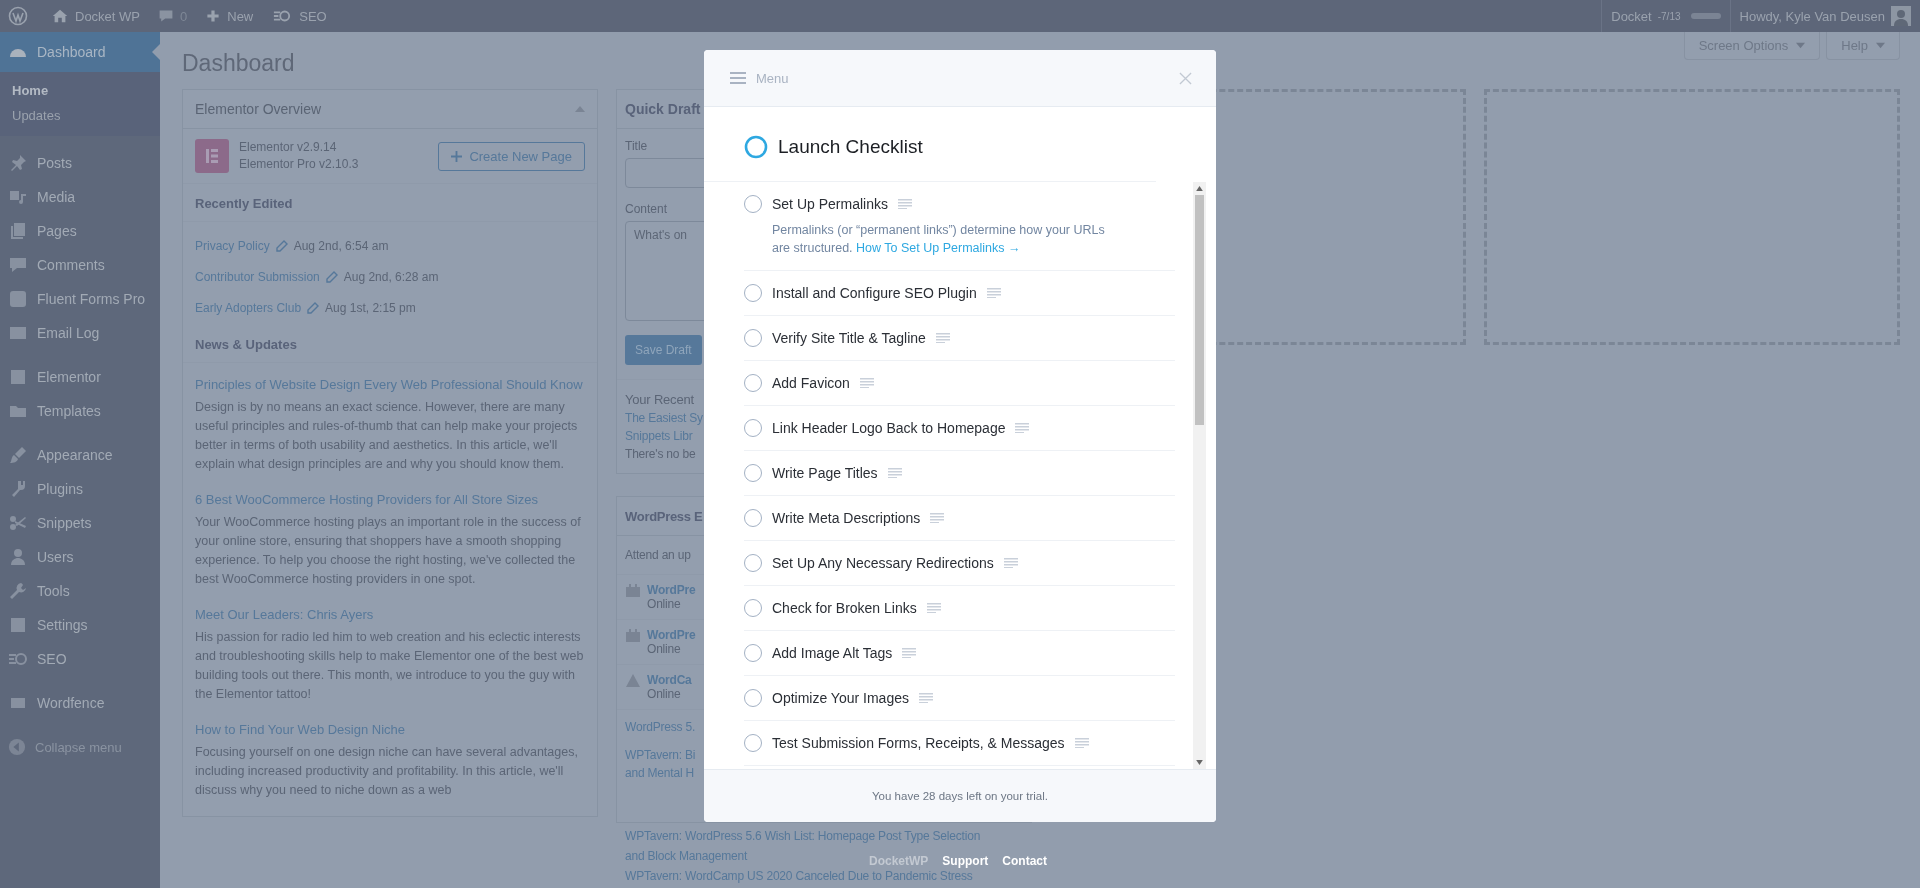 The image size is (1920, 888). I want to click on submenu-item: Home, so click(80, 90).